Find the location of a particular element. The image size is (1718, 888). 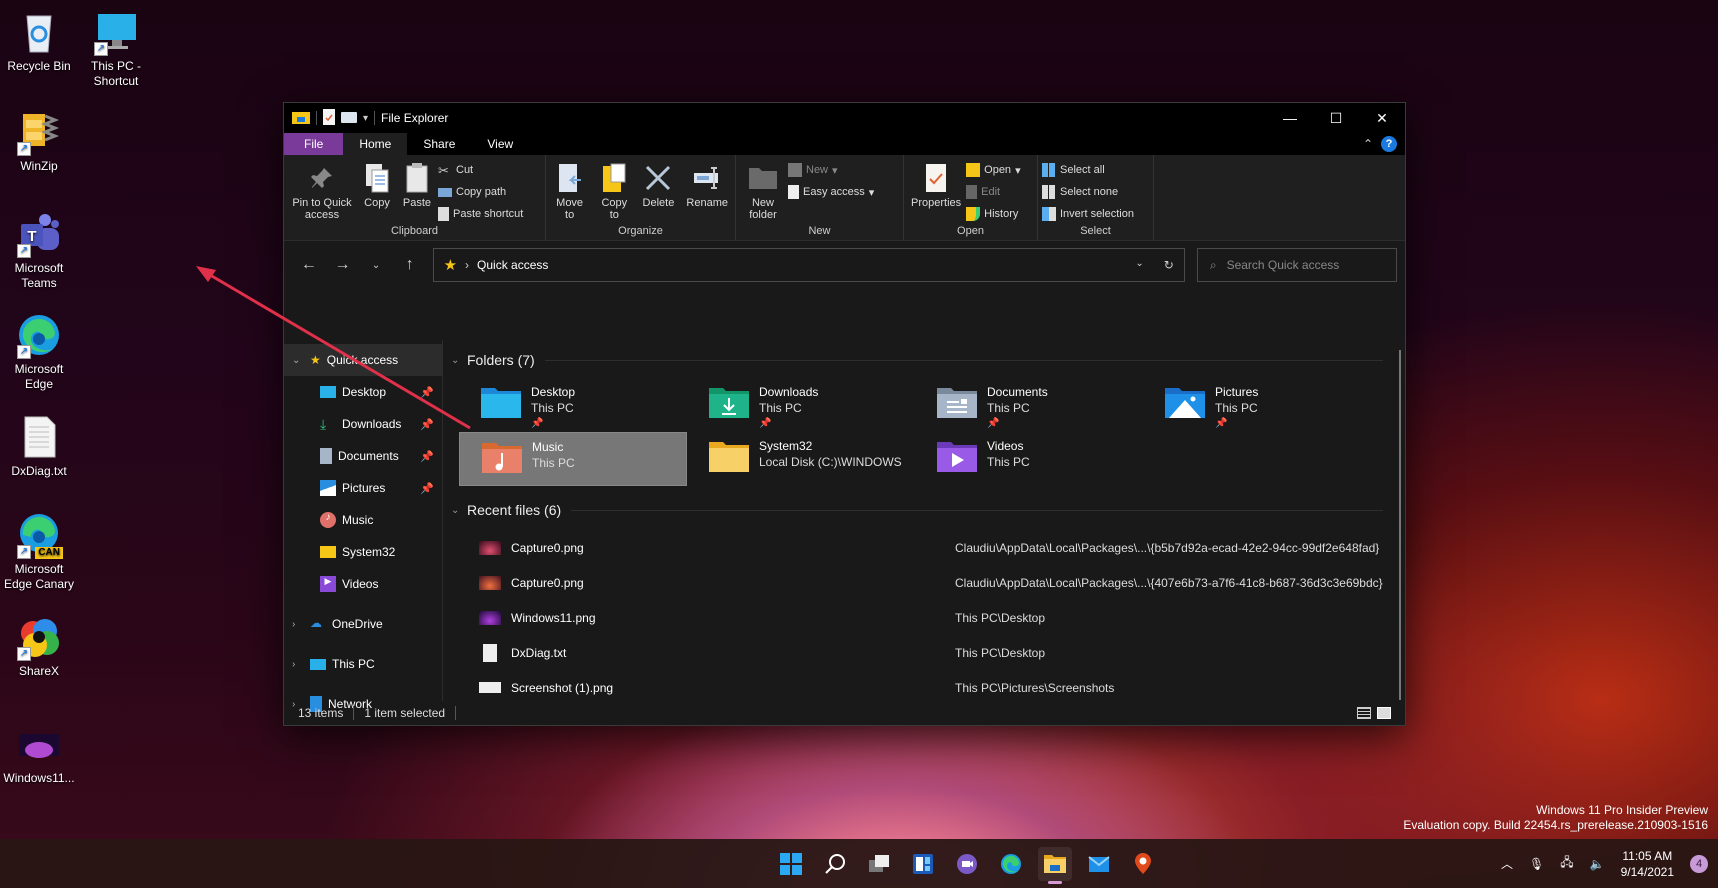

refresh-icon: ↻ is located at coordinates (1169, 265).